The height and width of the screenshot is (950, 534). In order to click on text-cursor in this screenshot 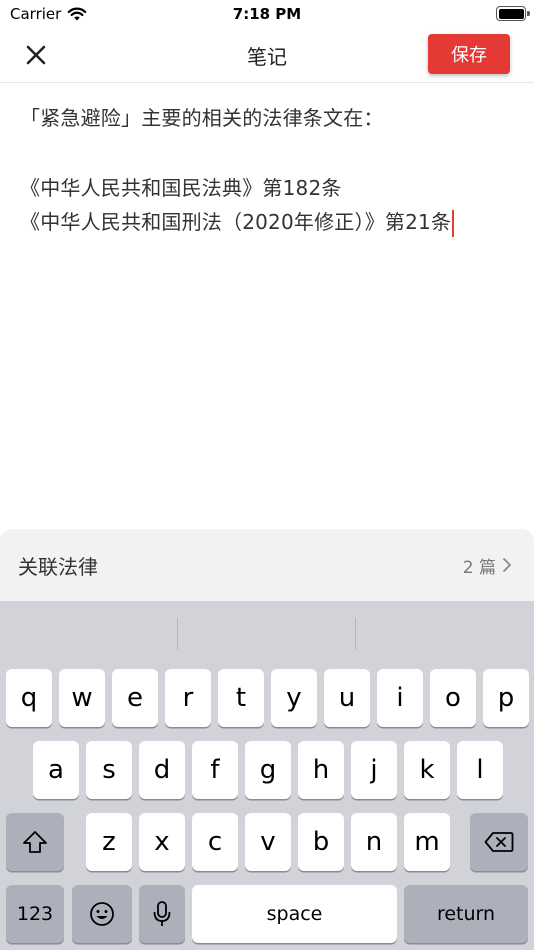, I will do `click(453, 223)`.